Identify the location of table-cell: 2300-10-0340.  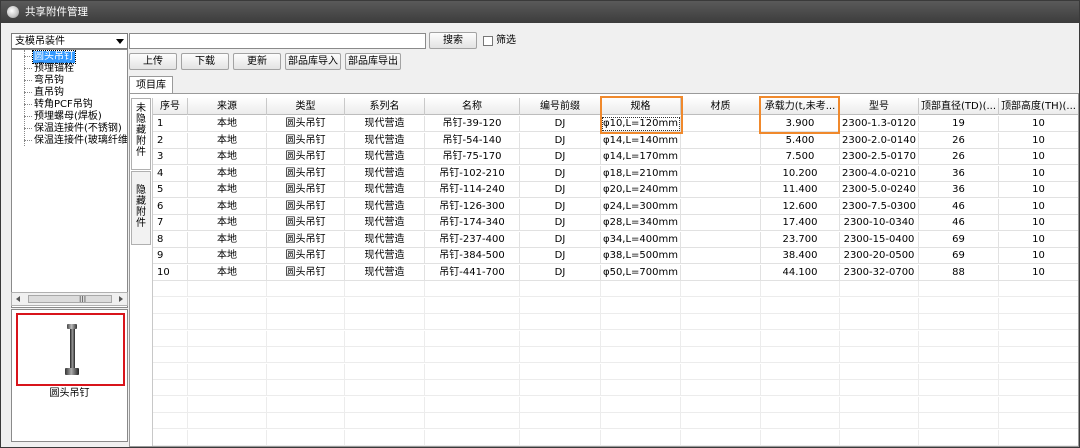
(879, 223).